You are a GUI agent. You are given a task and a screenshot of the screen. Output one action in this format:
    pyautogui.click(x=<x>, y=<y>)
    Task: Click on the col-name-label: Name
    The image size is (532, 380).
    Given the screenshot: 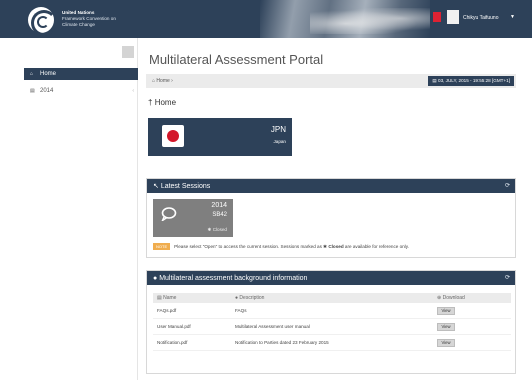 What is the action you would take?
    pyautogui.click(x=170, y=298)
    